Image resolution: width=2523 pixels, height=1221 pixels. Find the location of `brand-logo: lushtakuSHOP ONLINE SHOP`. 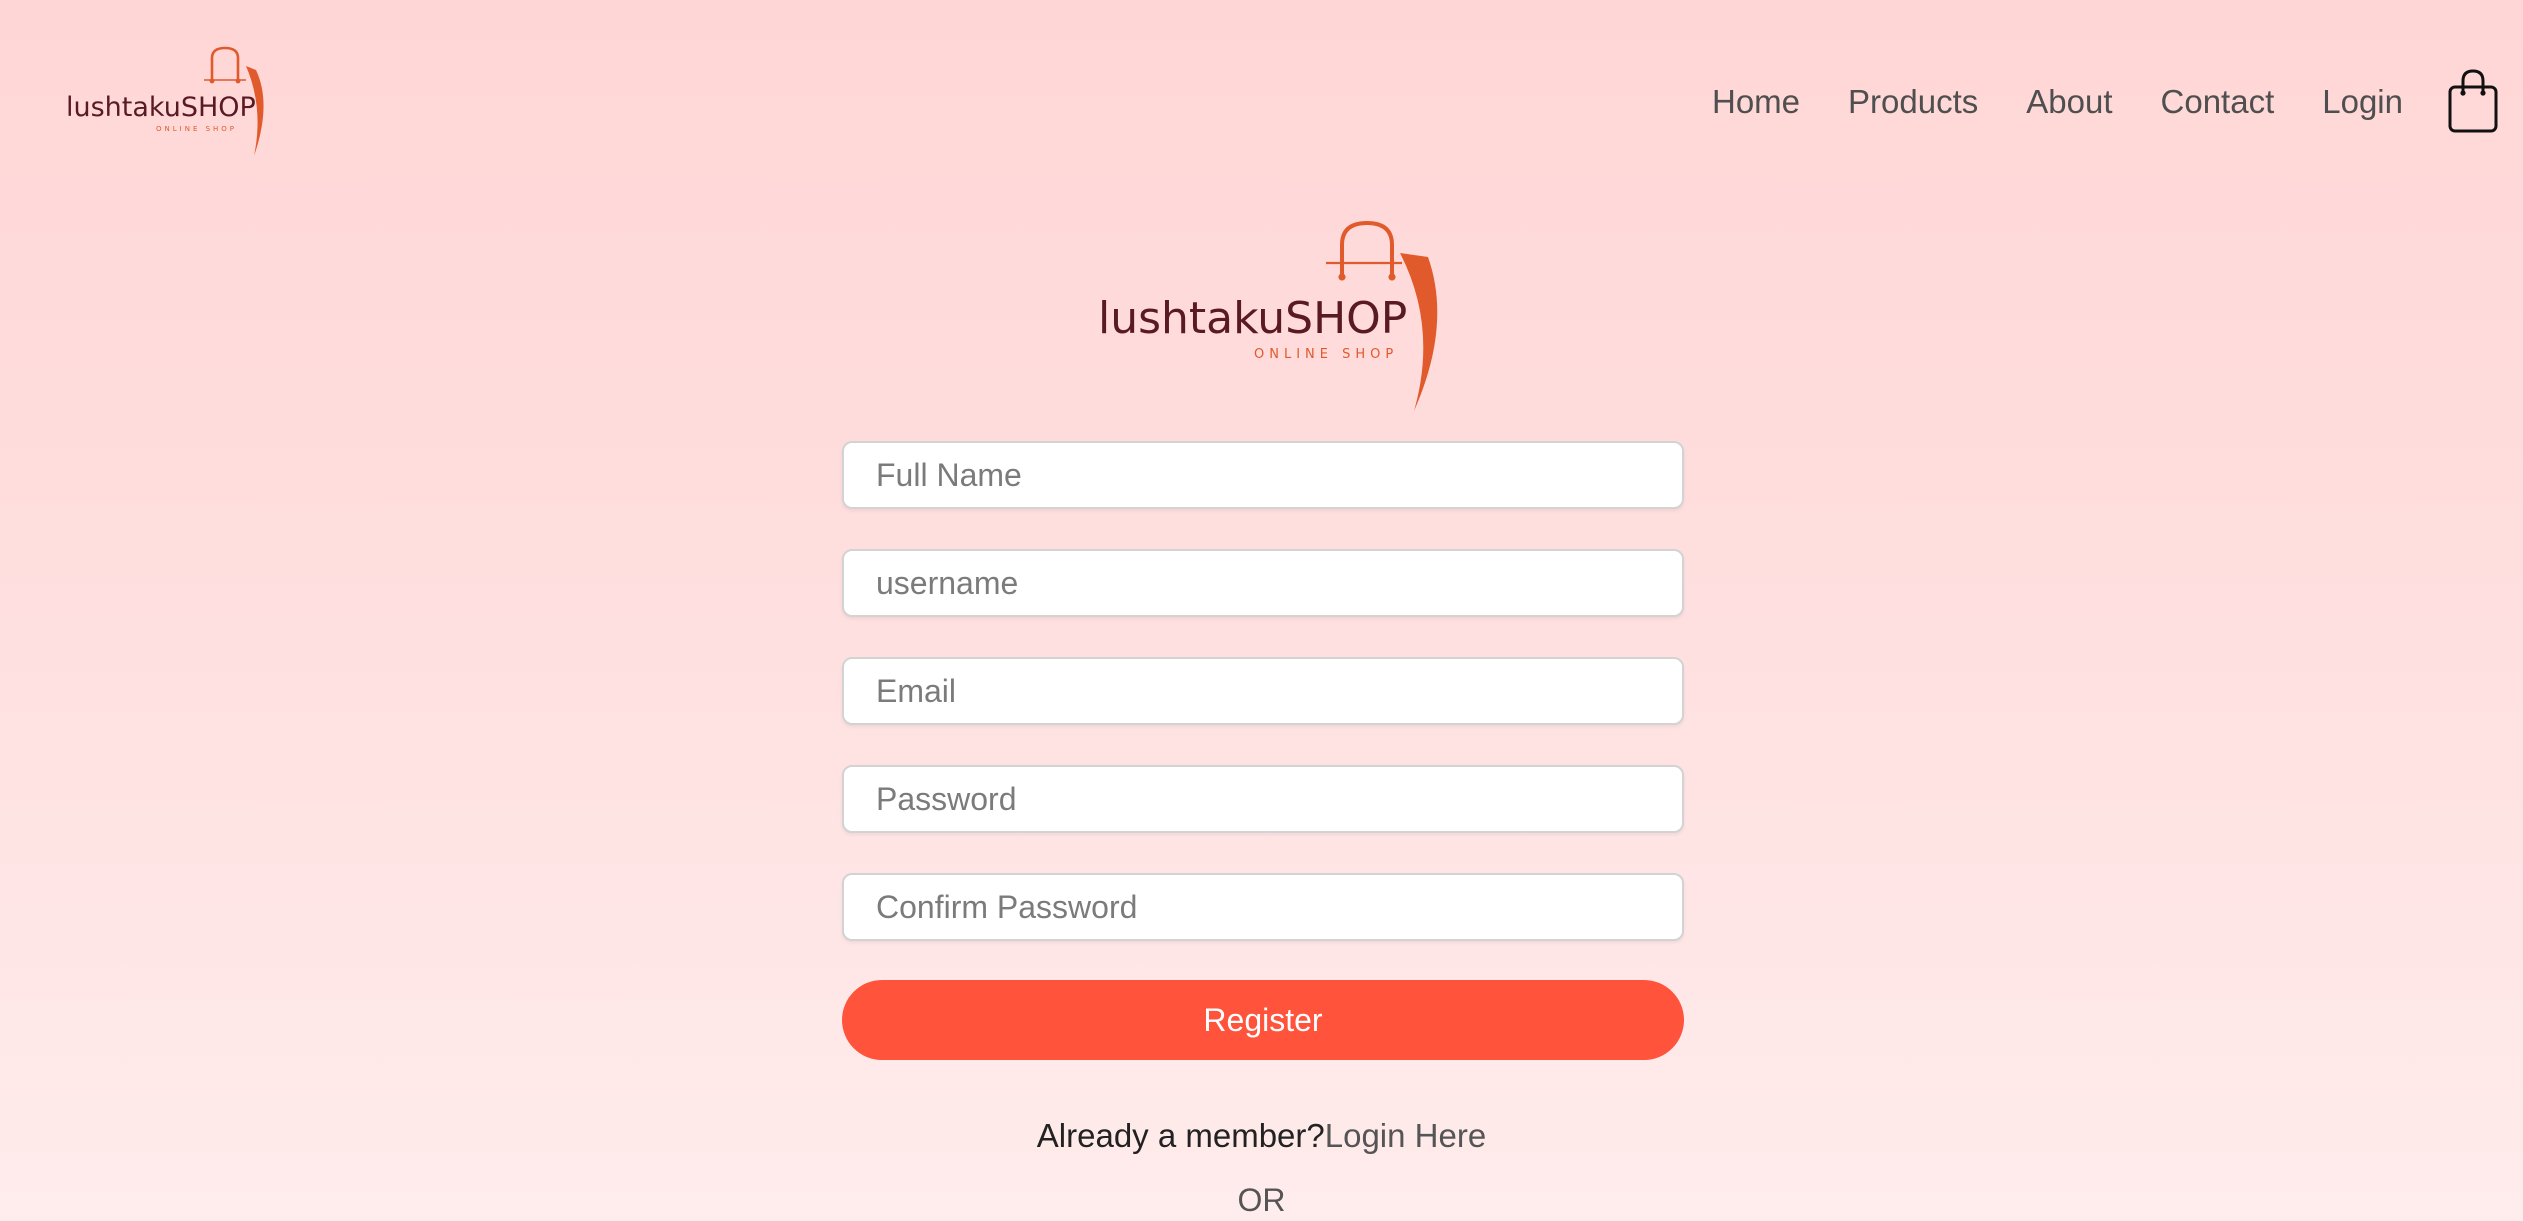

brand-logo: lushtakuSHOP ONLINE SHOP is located at coordinates (1268, 315).